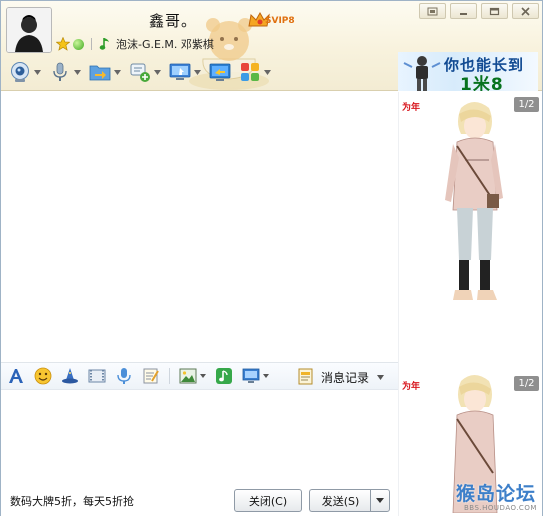 The image size is (543, 516). What do you see at coordinates (124, 376) in the screenshot?
I see `voice-message-icon` at bounding box center [124, 376].